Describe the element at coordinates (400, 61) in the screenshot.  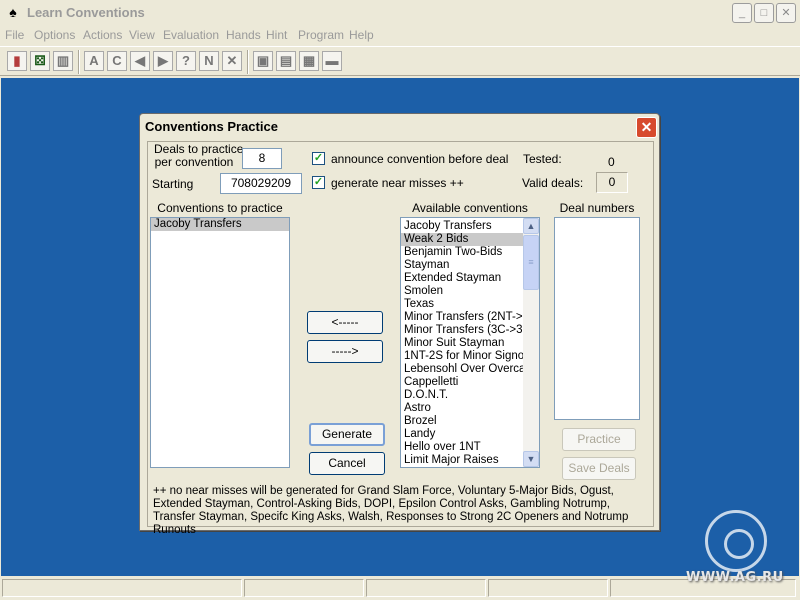
I see `toolbar: ▮ ⚄ ▥ A C ◀ ▶ ? N ✕ ▣ ▤ ▦ ▬` at that location.